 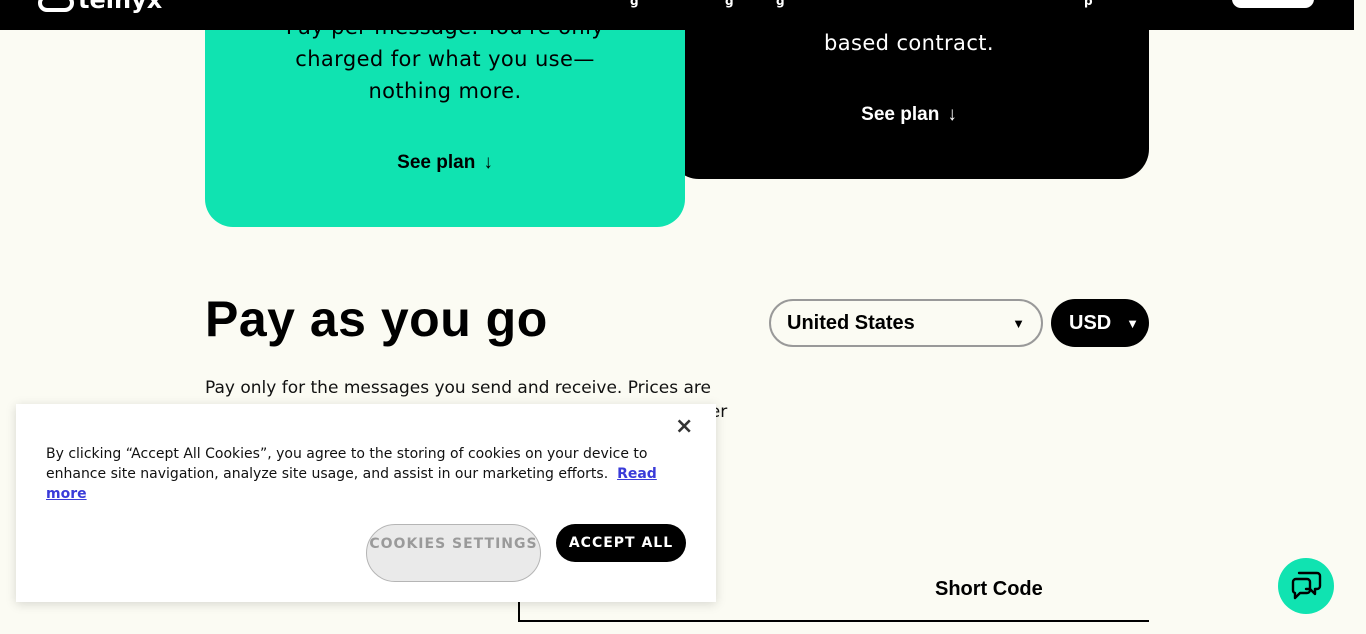 I want to click on chat-bubbles-icon, so click(x=1306, y=585).